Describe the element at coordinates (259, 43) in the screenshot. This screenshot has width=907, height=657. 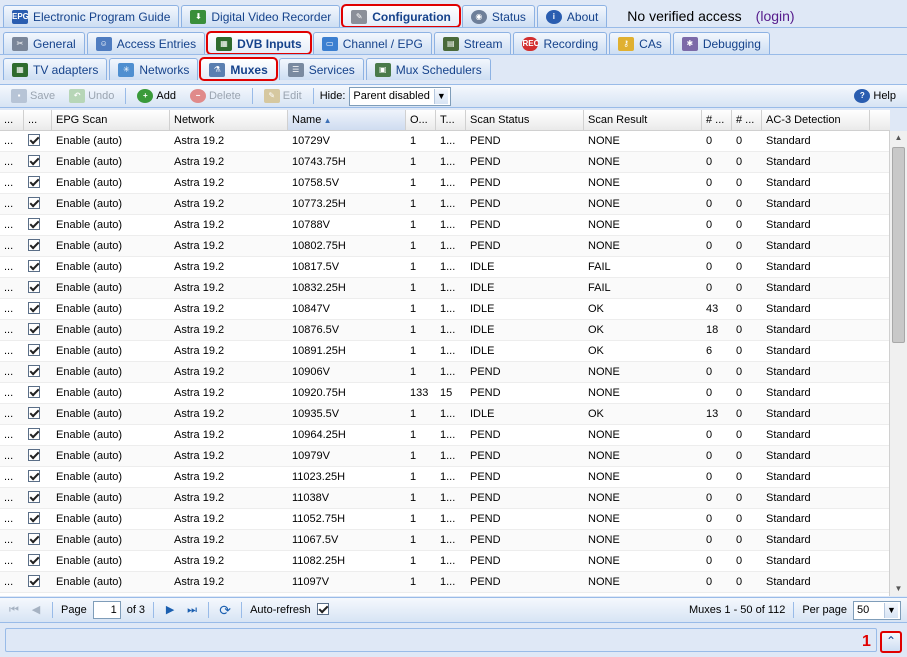
I see `tab-dvb-inputs: ▦ DVB Inputs` at that location.